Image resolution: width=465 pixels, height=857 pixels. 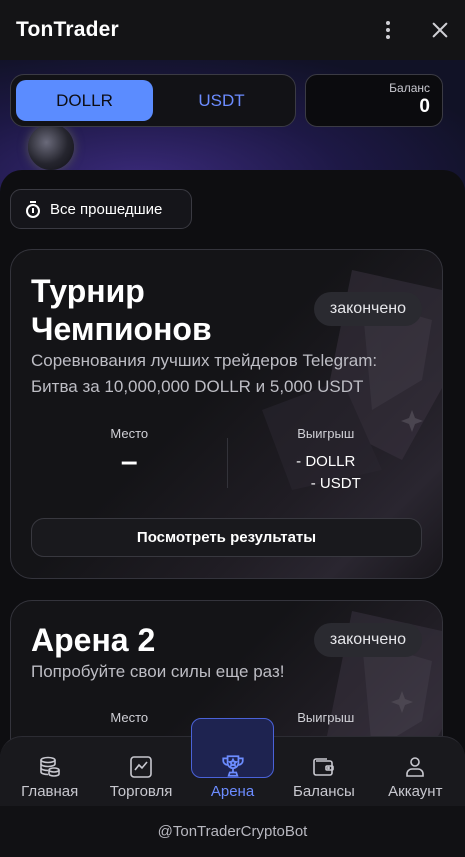 I want to click on user-icon, so click(x=415, y=767).